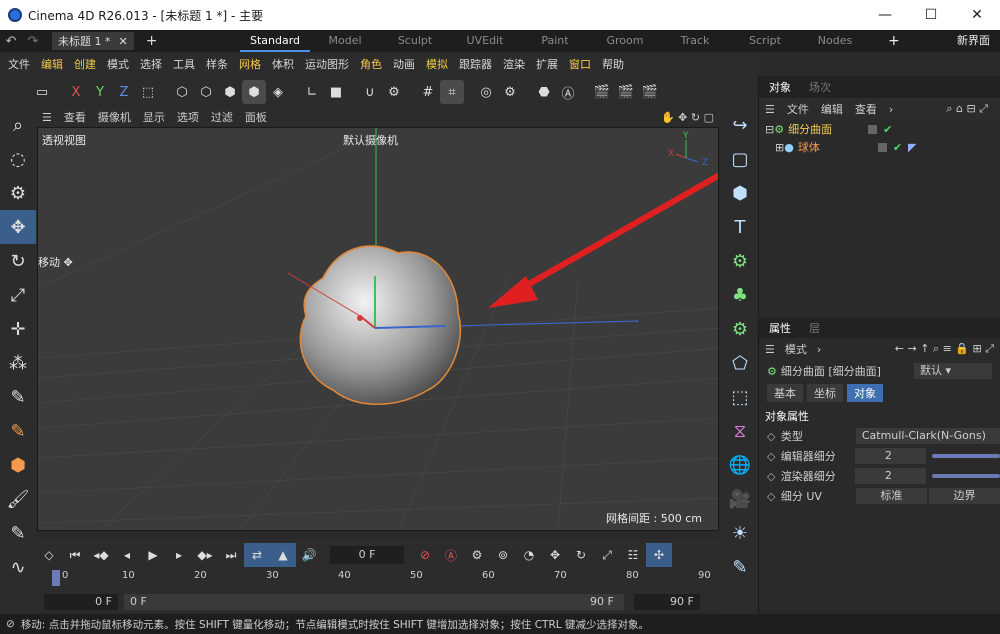 The height and width of the screenshot is (634, 1000). Describe the element at coordinates (931, 15) in the screenshot. I see `maximize-button: ☐` at that location.